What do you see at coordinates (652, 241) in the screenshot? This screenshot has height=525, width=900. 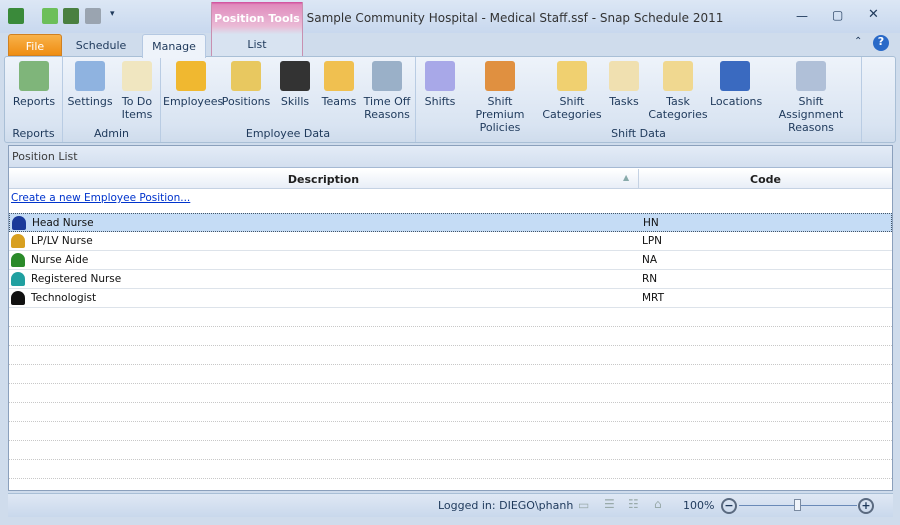 I see `code-cell: LPN` at bounding box center [652, 241].